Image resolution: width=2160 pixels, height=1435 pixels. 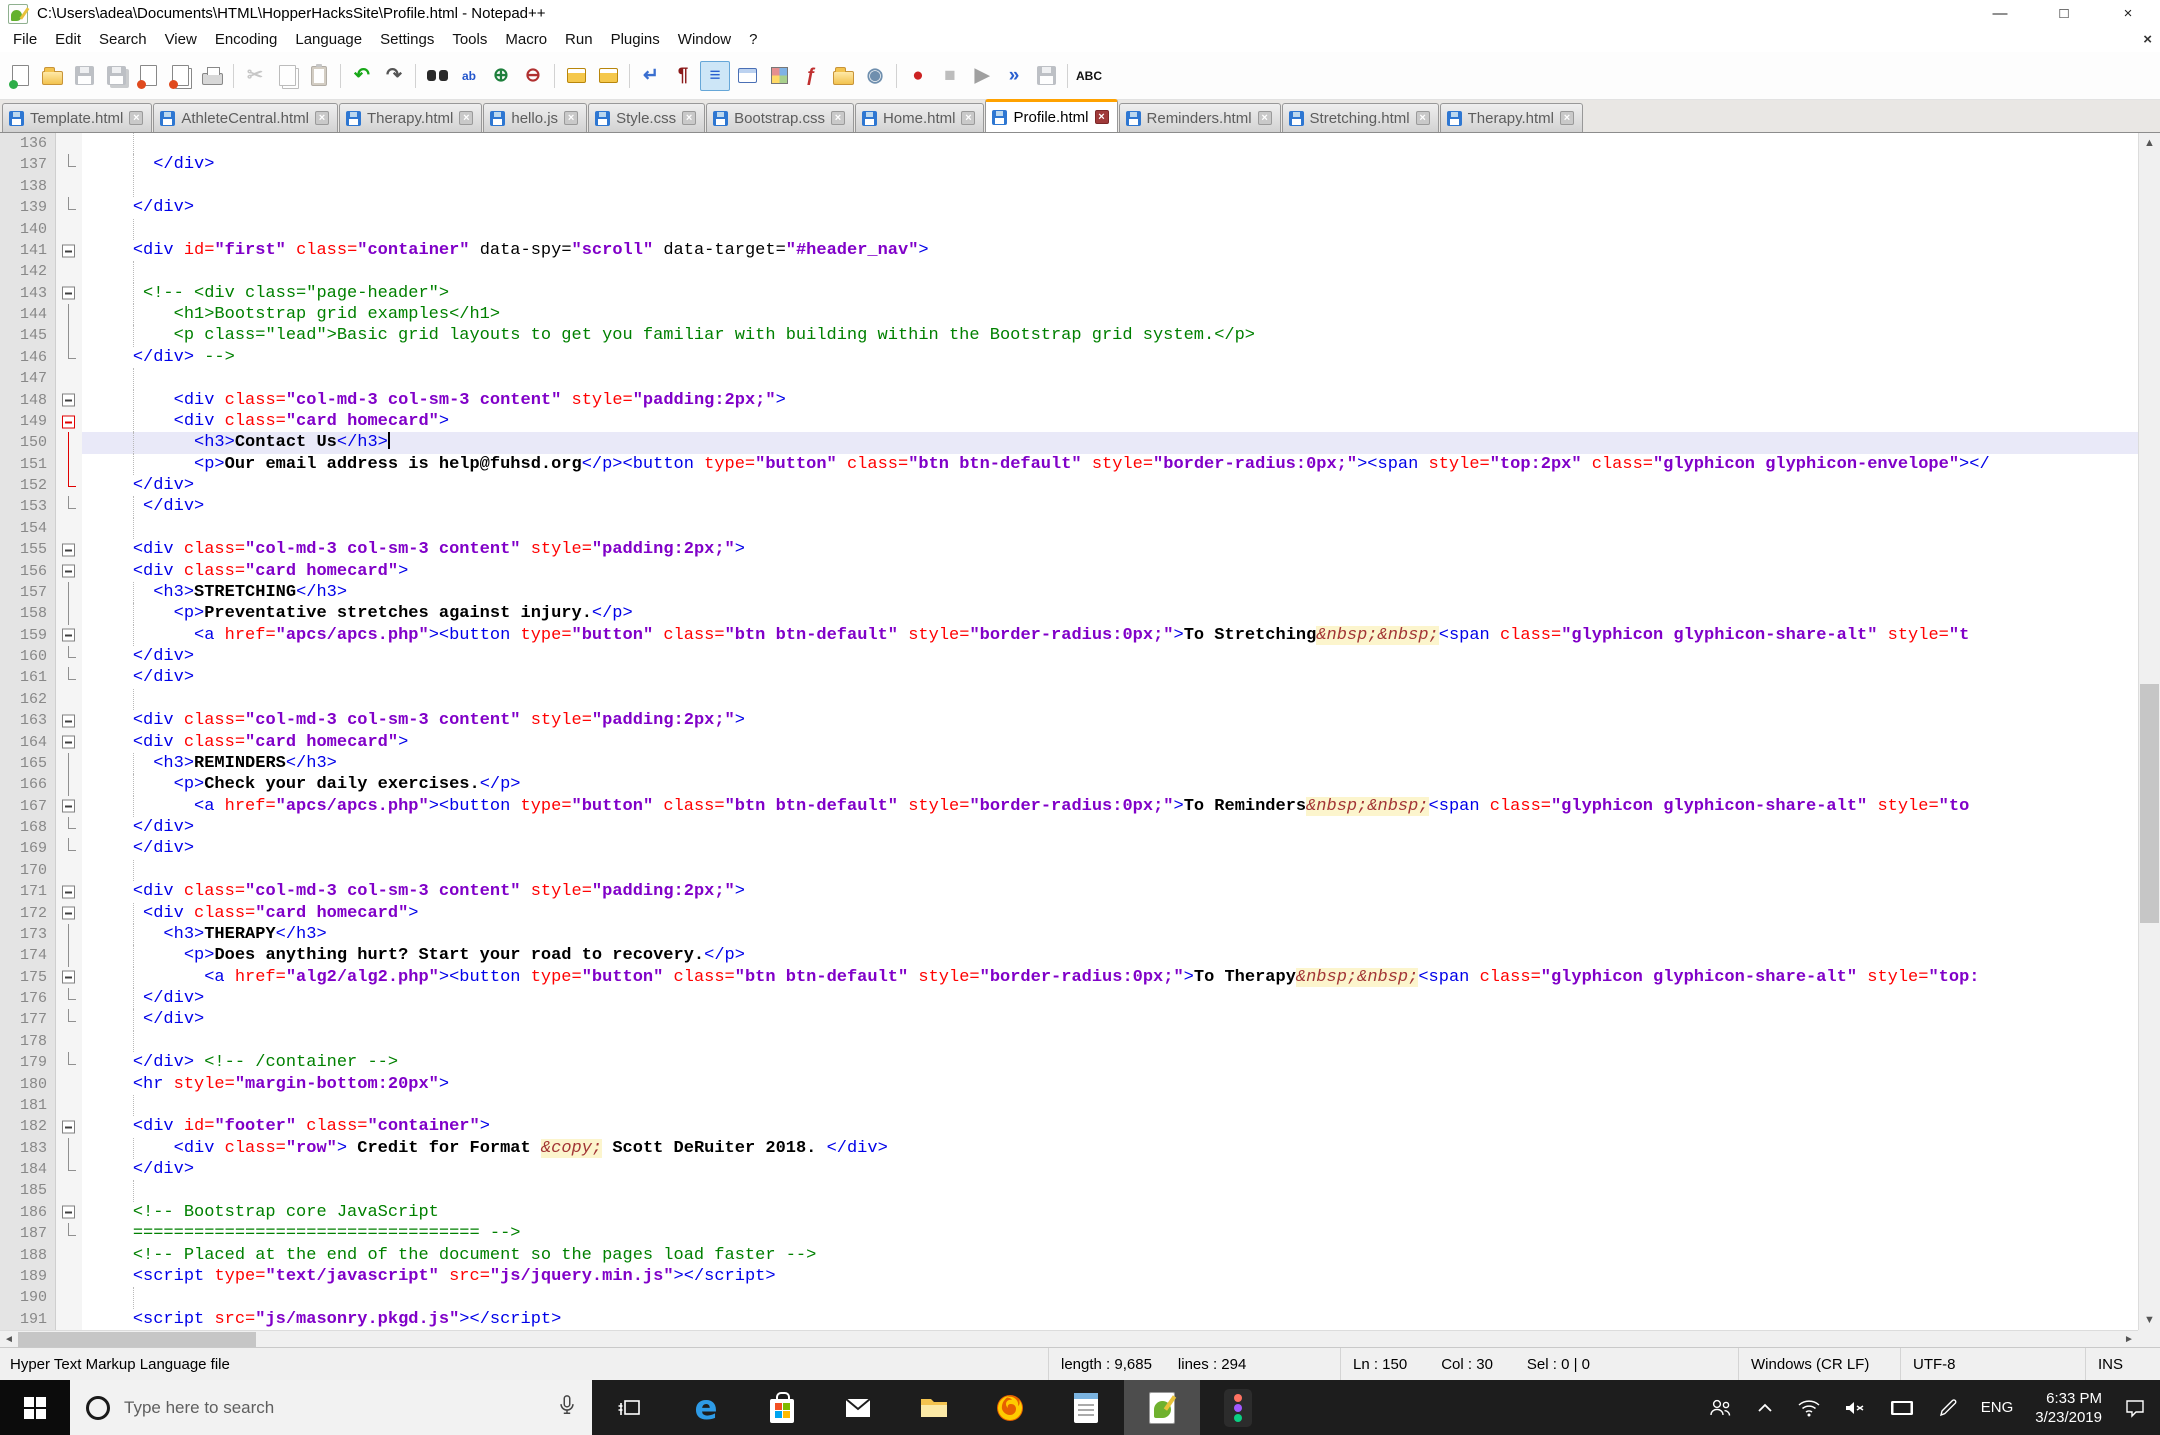 I want to click on macro-stop-icon: ■, so click(x=950, y=76).